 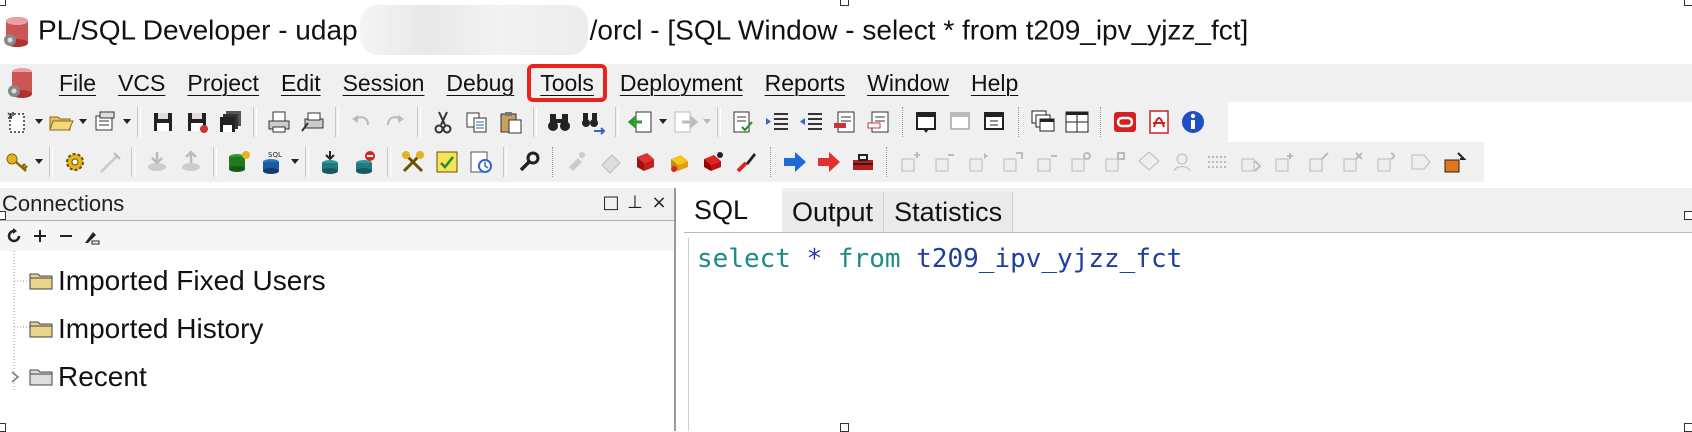 What do you see at coordinates (511, 122) in the screenshot?
I see `paste-icon` at bounding box center [511, 122].